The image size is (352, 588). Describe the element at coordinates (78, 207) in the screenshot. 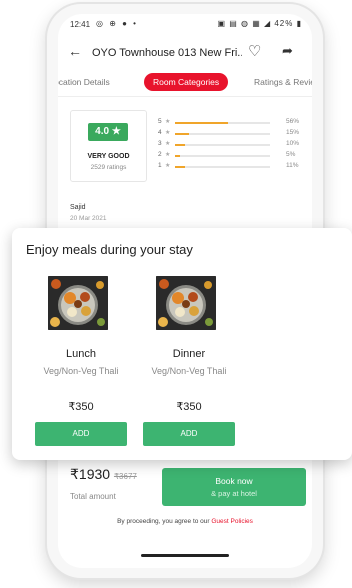

I see `review-author: Sajid` at that location.